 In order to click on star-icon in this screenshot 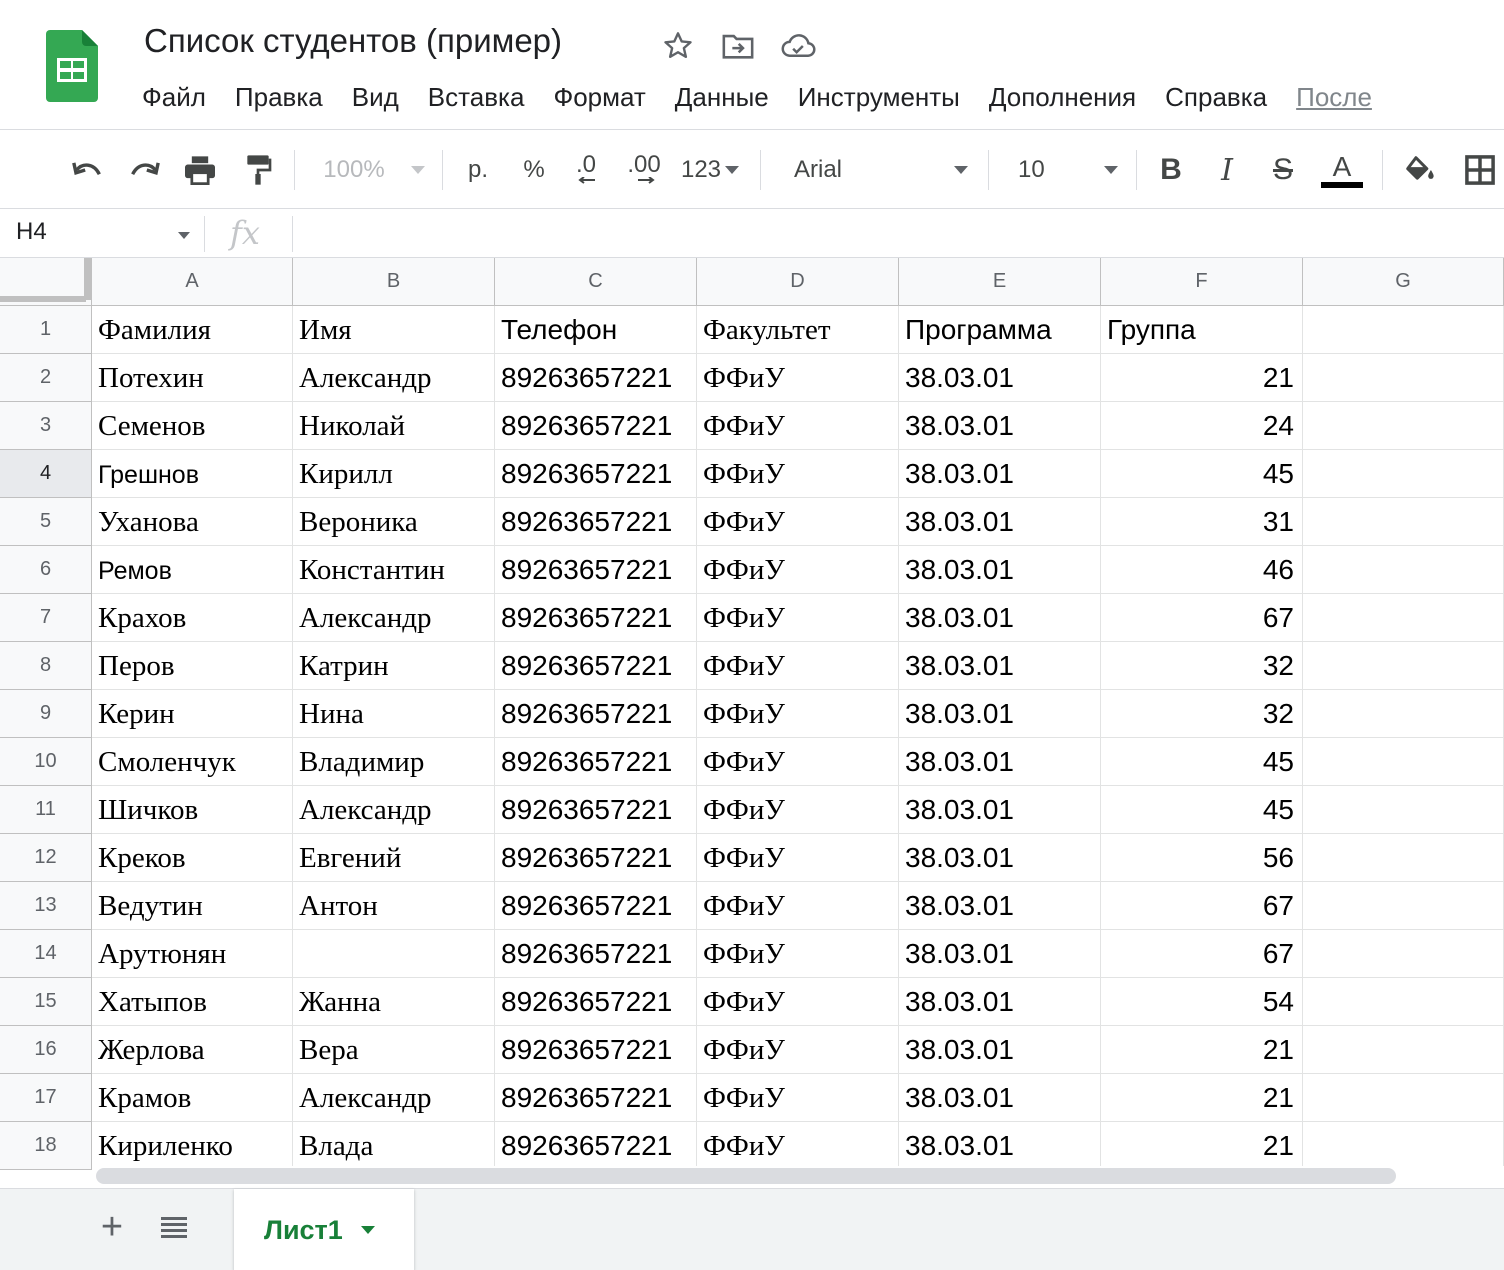, I will do `click(678, 46)`.